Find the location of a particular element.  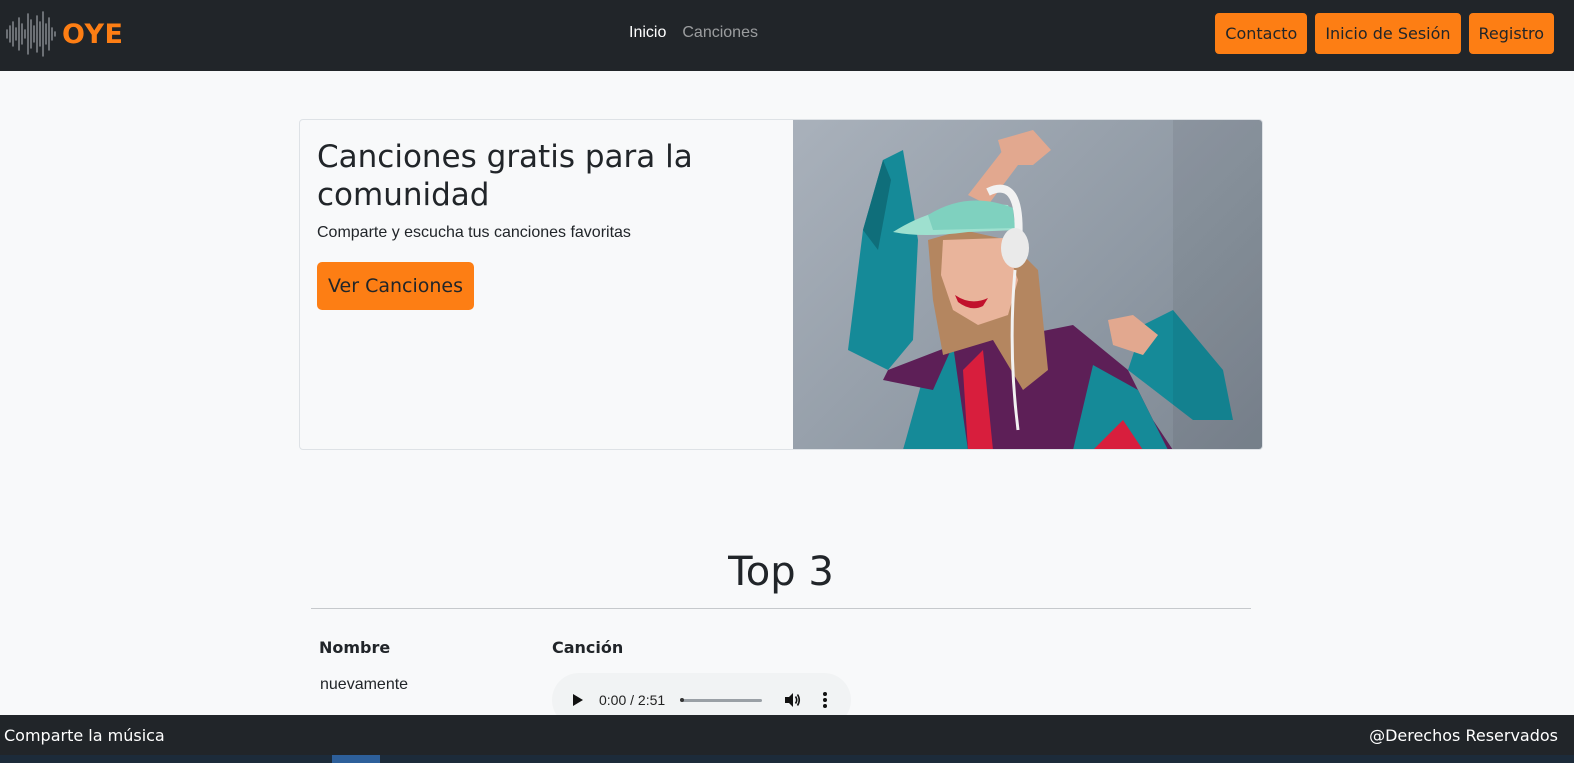

woman-with-headphones-photo is located at coordinates (1055, 284).